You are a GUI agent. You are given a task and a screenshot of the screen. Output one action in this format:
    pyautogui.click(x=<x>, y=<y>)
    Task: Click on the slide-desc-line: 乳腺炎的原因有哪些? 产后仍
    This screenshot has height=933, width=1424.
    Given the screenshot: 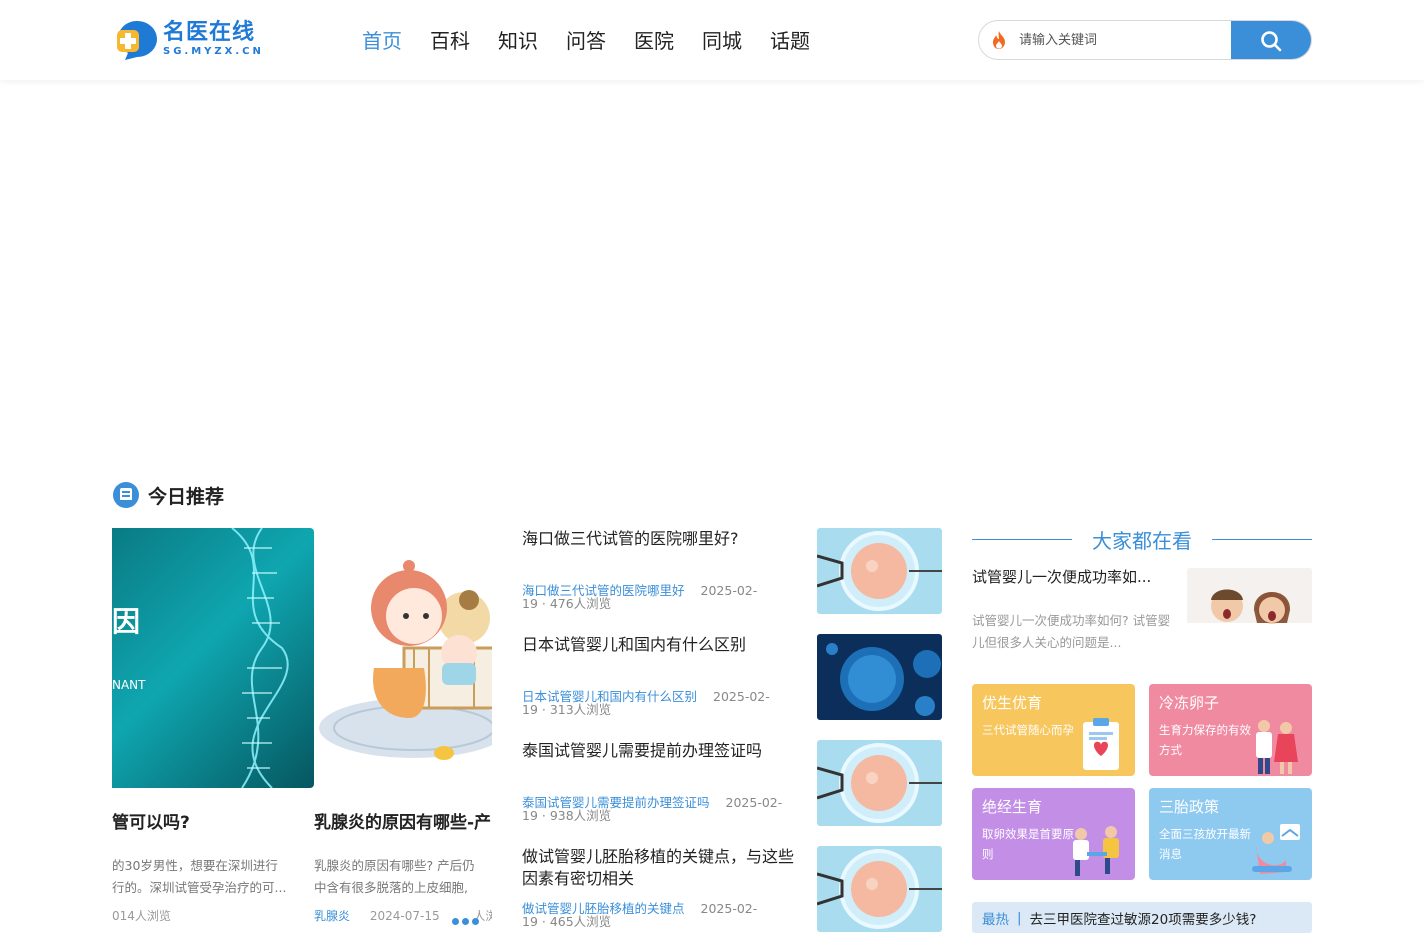 What is the action you would take?
    pyautogui.click(x=394, y=865)
    